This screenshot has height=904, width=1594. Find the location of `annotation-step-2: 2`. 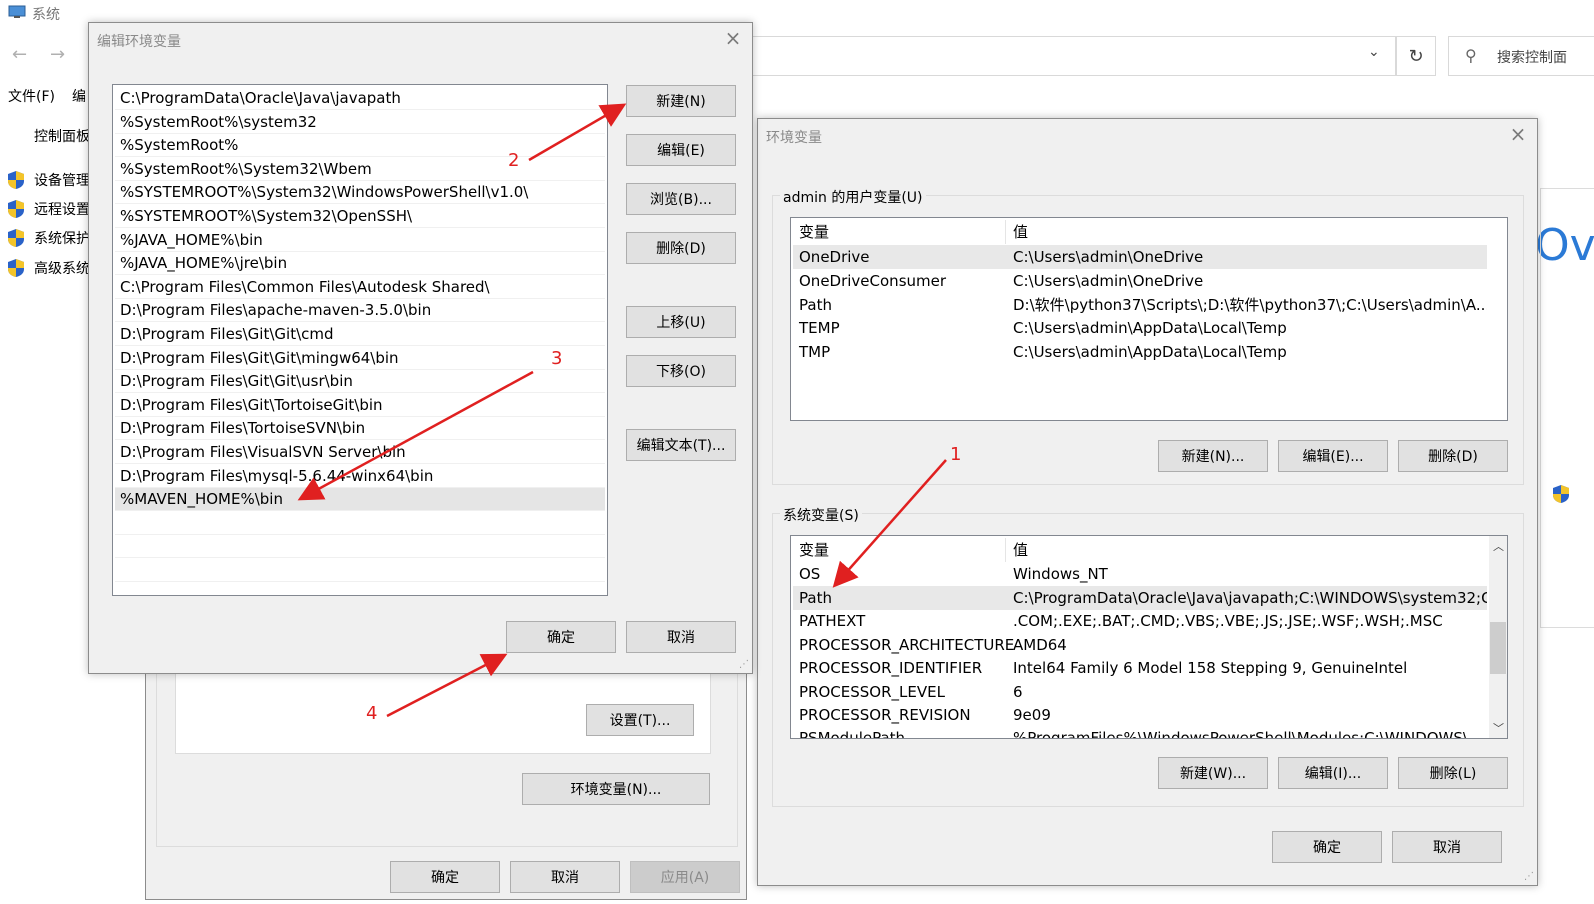

annotation-step-2: 2 is located at coordinates (514, 160).